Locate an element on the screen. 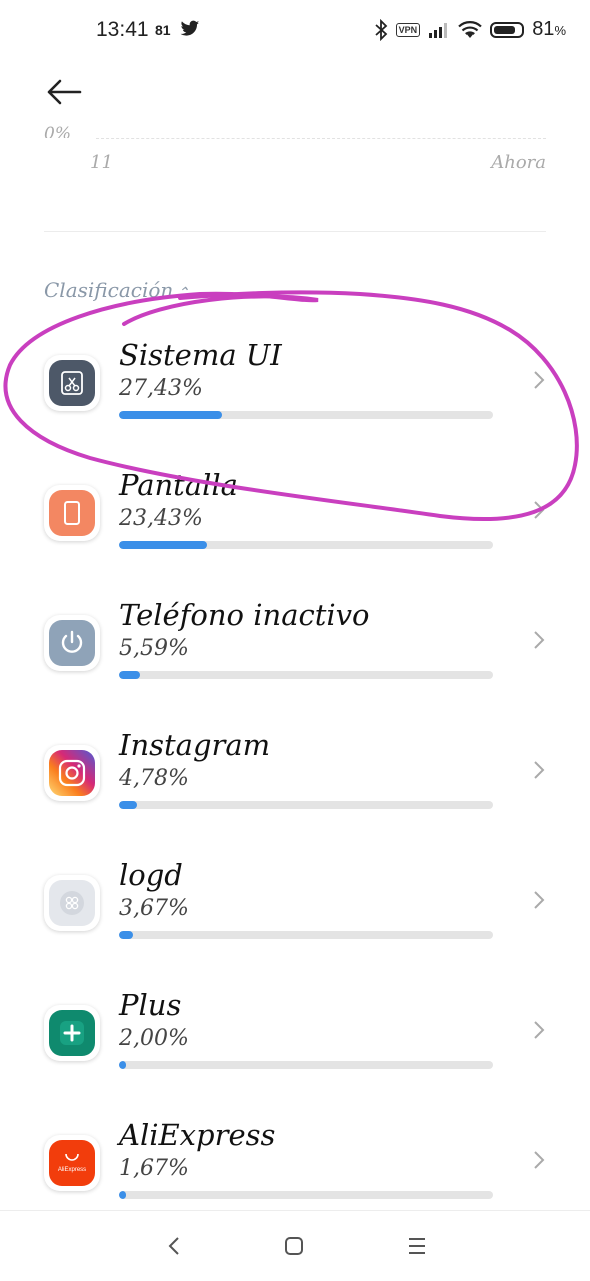  system-ui-icon is located at coordinates (72, 383).